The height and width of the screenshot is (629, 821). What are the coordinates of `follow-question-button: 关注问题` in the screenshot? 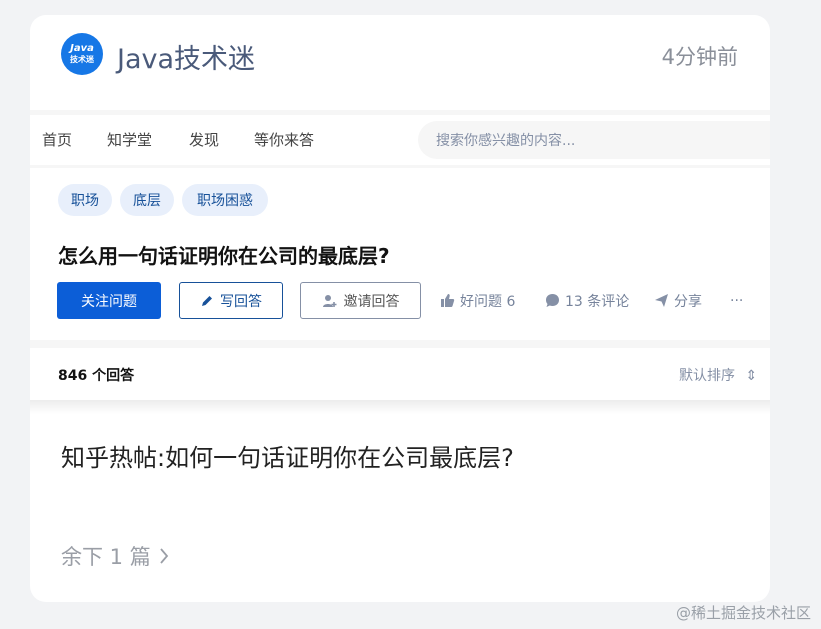 It's located at (109, 300).